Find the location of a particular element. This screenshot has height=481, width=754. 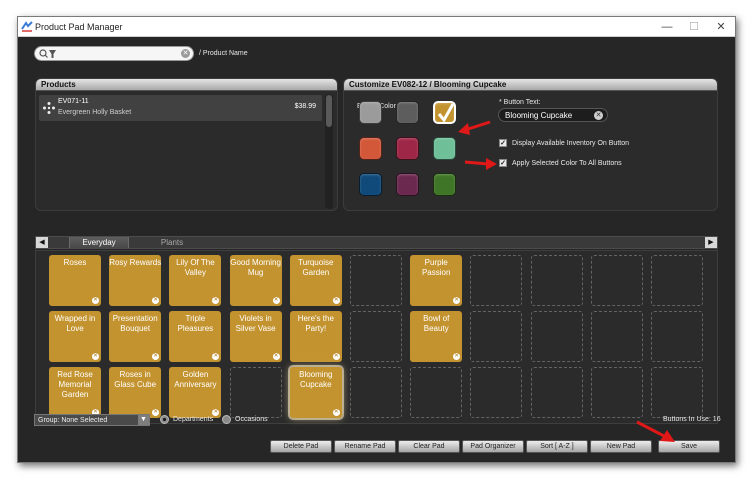

pad-button-label: Turquoise Garden is located at coordinates (316, 267).